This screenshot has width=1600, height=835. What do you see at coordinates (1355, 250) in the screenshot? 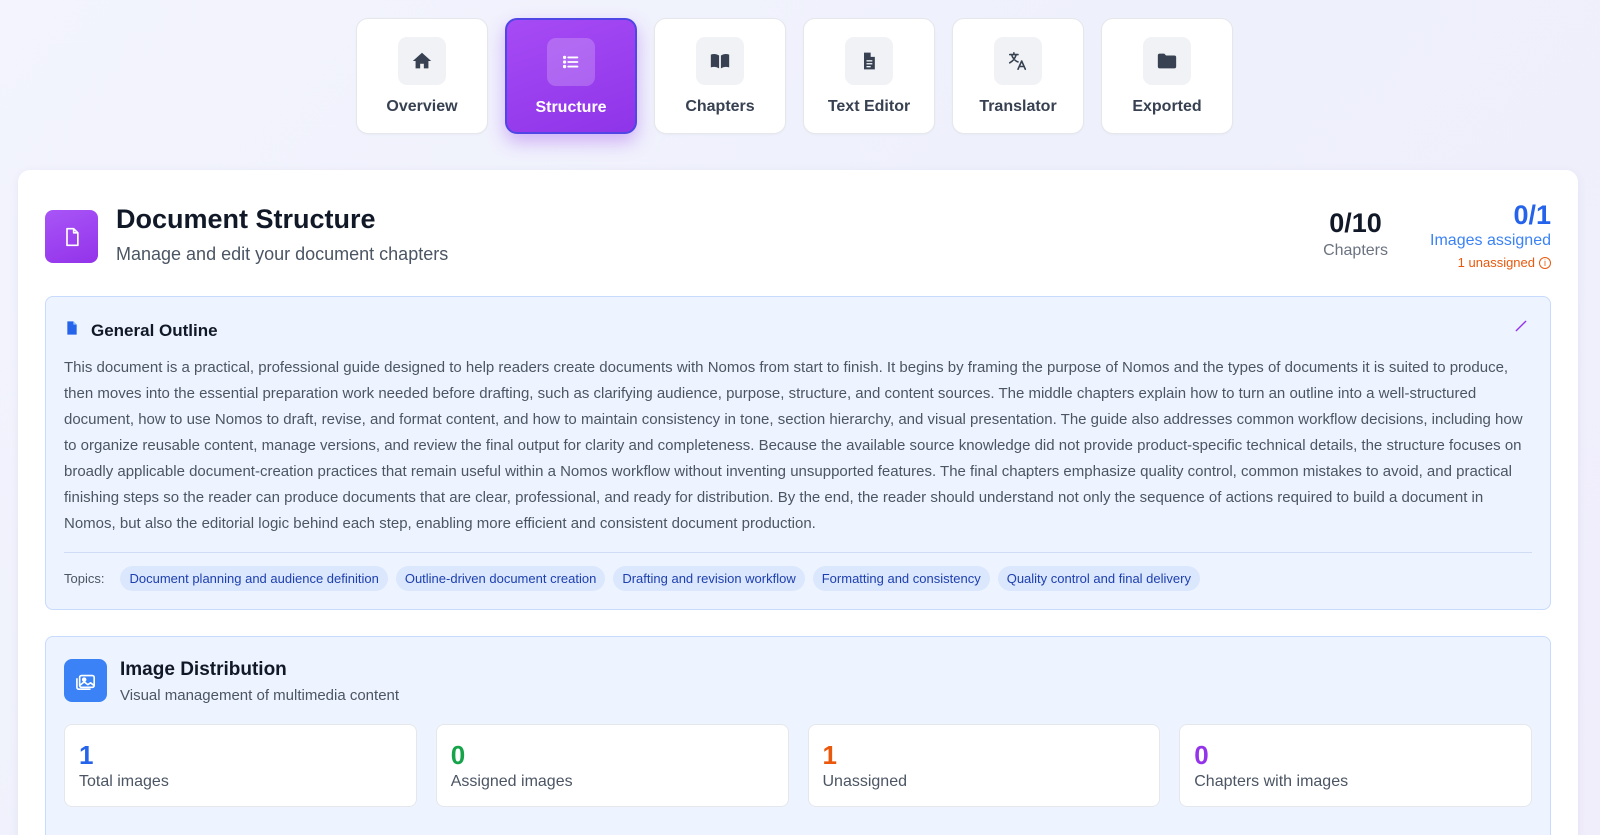
I see `chapters-stat-label: Chapters` at bounding box center [1355, 250].